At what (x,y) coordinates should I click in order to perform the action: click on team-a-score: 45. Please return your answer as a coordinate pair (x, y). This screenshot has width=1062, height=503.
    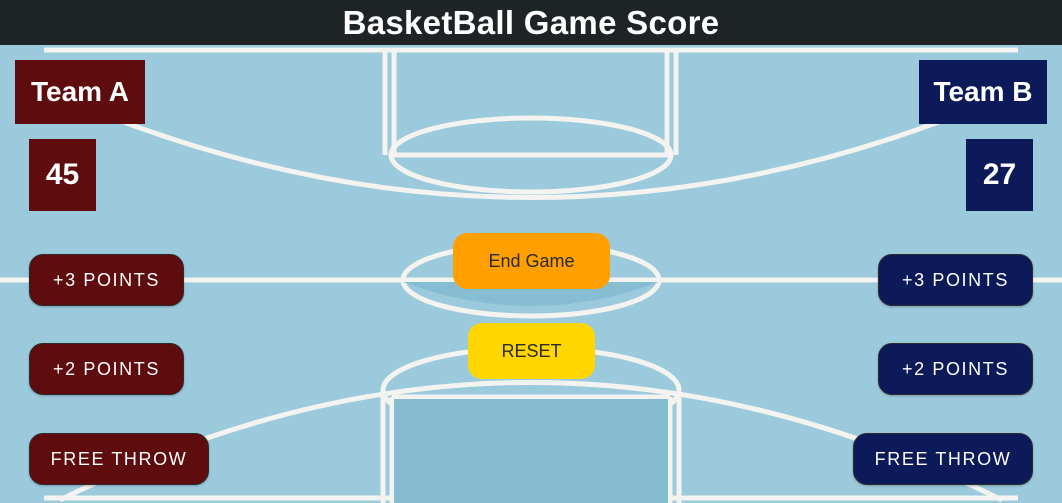
    Looking at the image, I should click on (62, 175).